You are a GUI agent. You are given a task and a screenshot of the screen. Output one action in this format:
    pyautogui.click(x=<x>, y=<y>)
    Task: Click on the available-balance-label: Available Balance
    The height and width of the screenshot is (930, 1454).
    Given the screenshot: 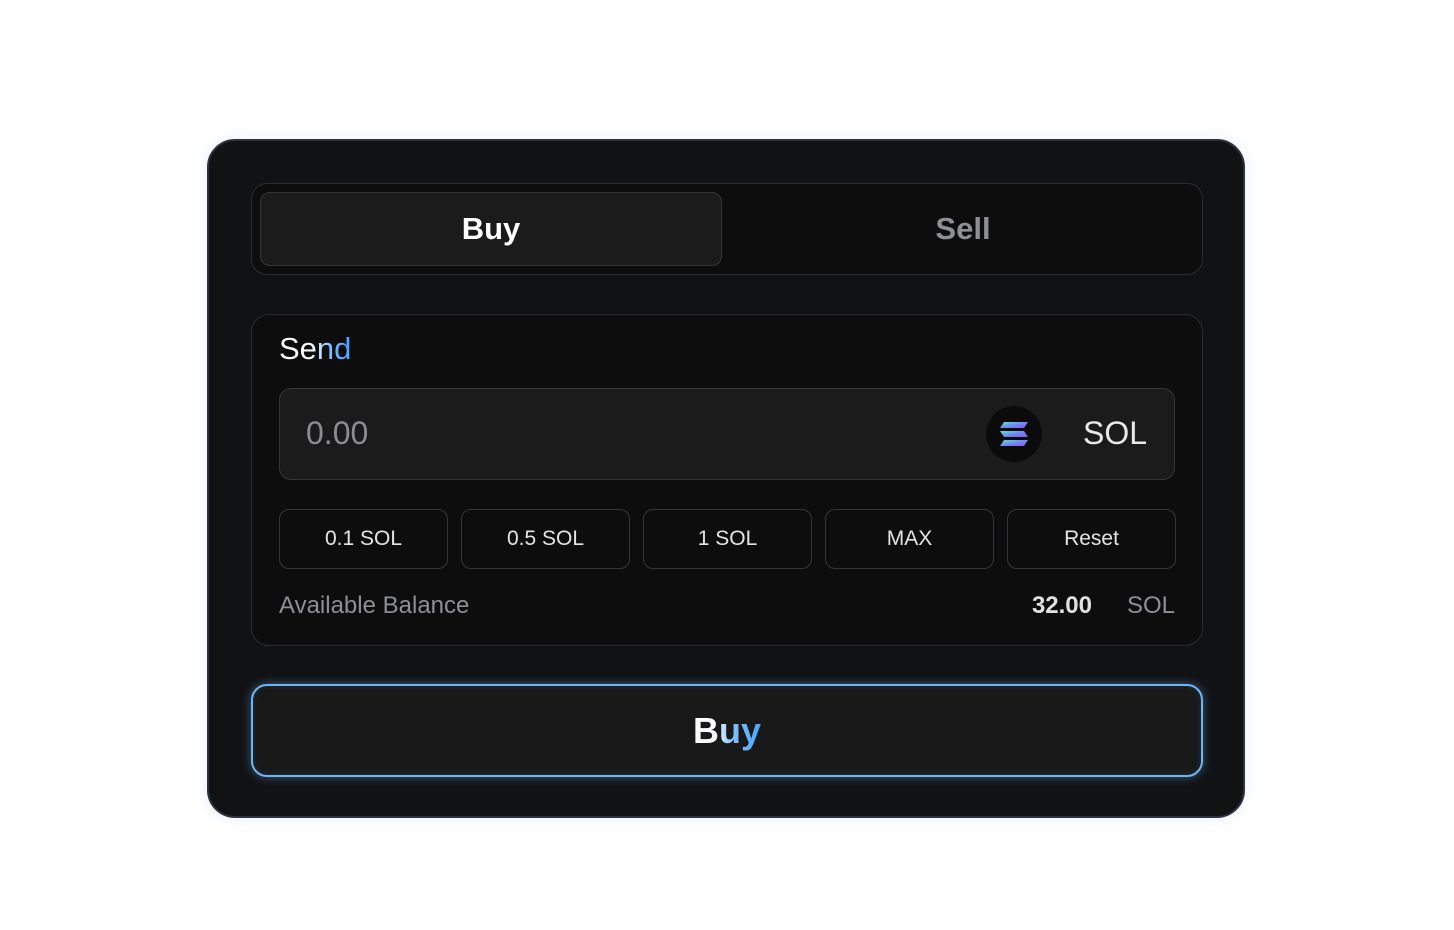 What is the action you would take?
    pyautogui.click(x=374, y=605)
    